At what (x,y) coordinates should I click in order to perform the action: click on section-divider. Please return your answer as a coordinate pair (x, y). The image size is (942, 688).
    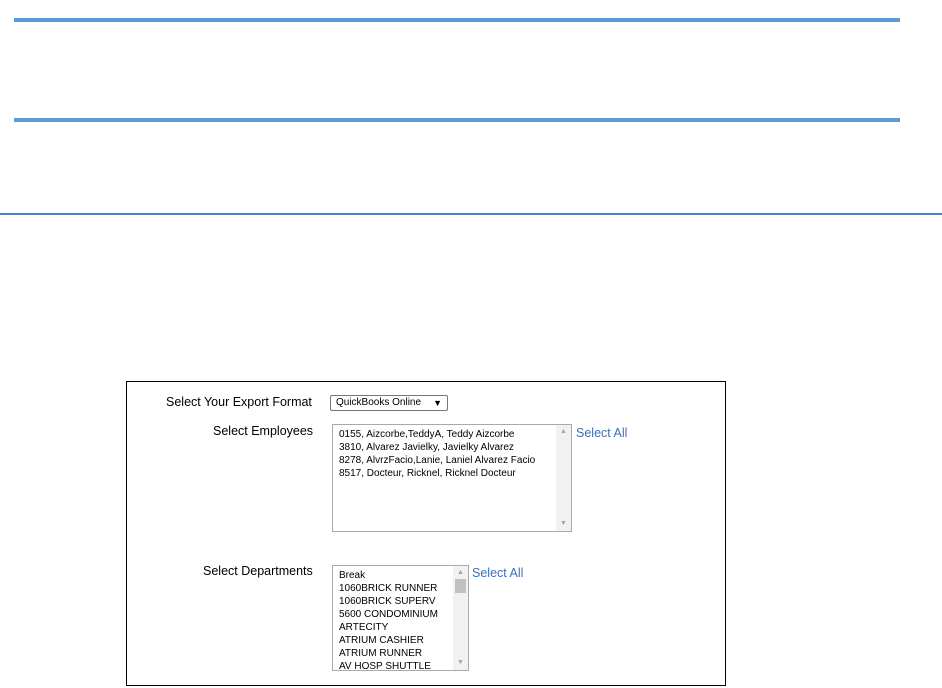
    Looking at the image, I should click on (471, 214).